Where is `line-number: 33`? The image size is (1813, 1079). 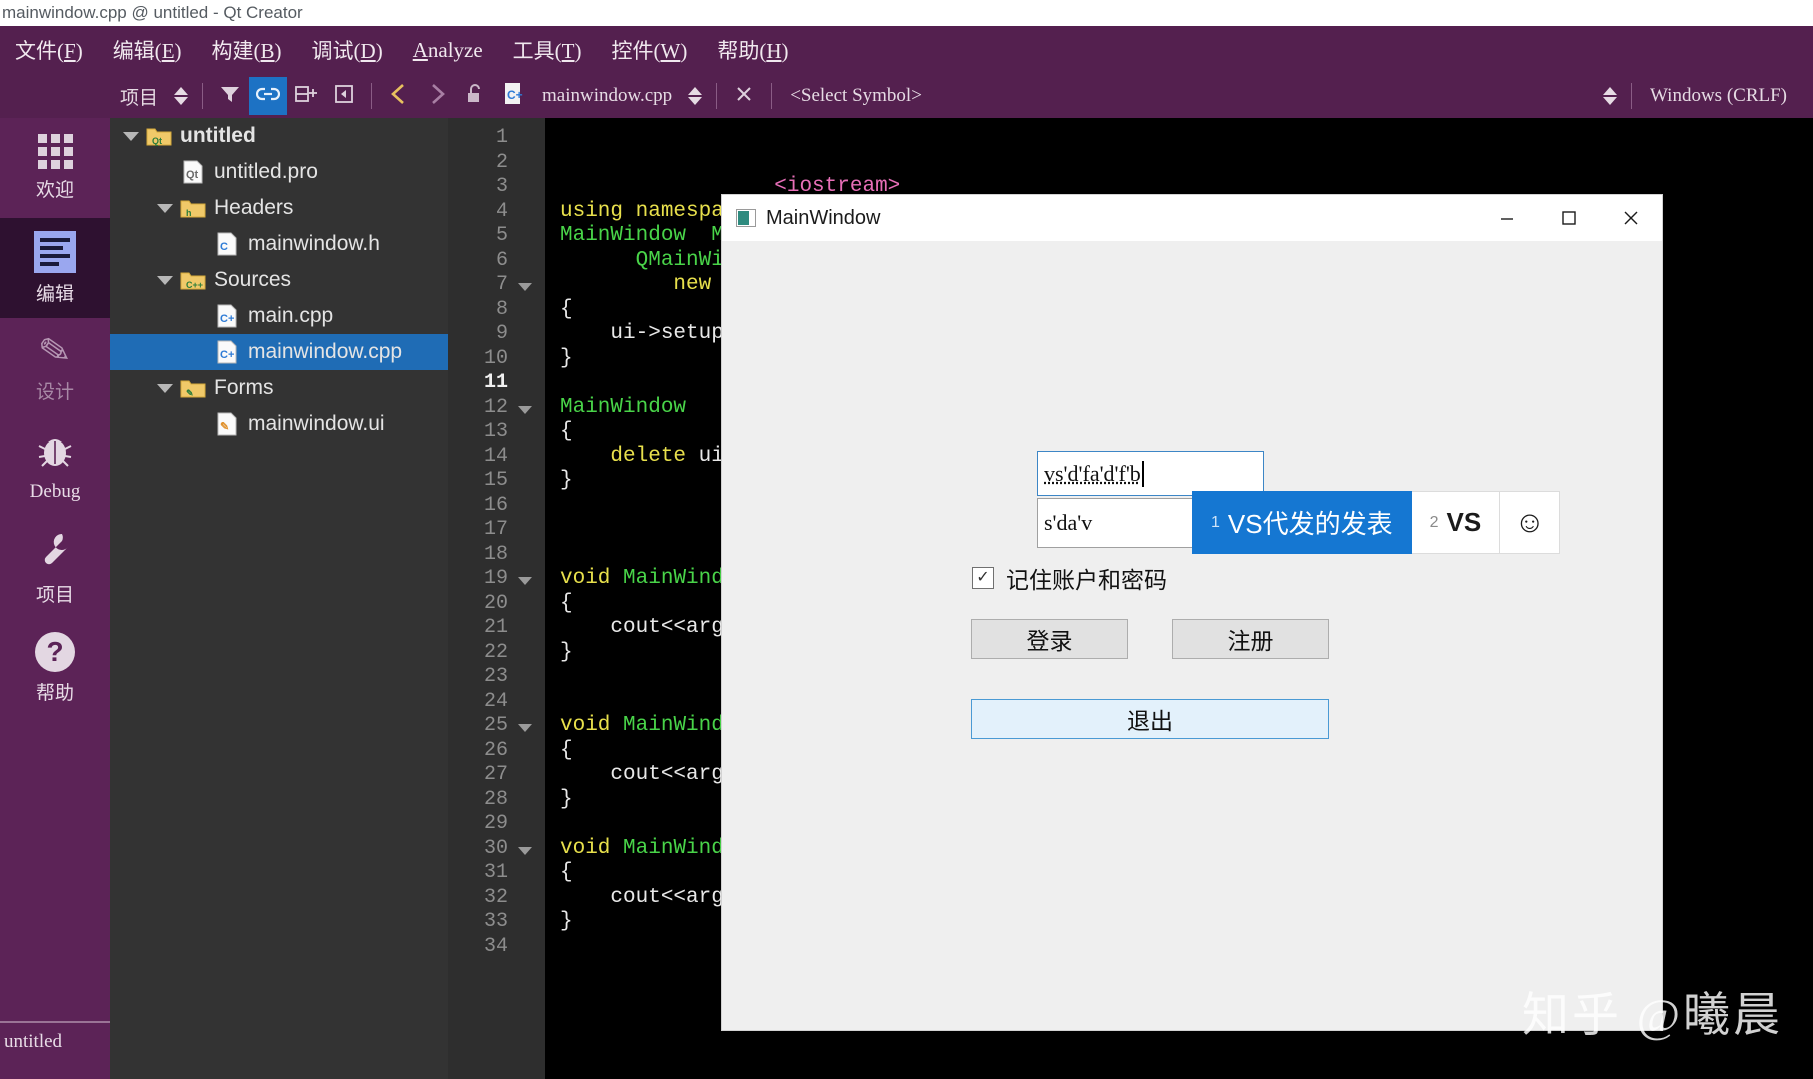 line-number: 33 is located at coordinates (495, 921).